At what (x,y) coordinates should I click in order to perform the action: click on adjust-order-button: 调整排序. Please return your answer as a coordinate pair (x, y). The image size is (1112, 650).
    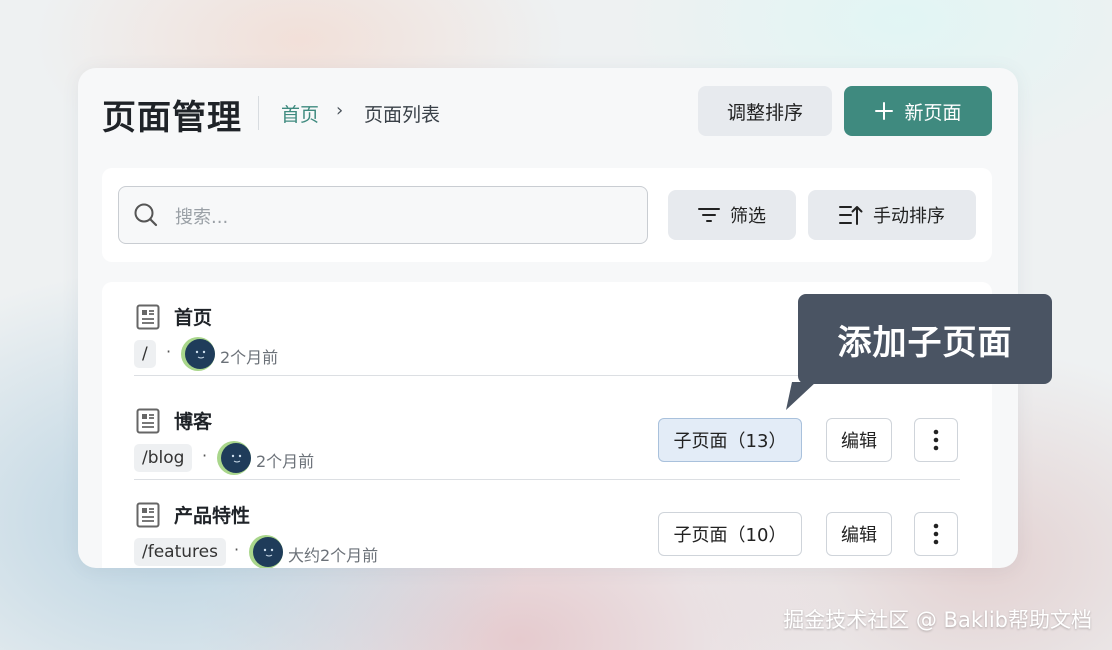
    Looking at the image, I should click on (765, 111).